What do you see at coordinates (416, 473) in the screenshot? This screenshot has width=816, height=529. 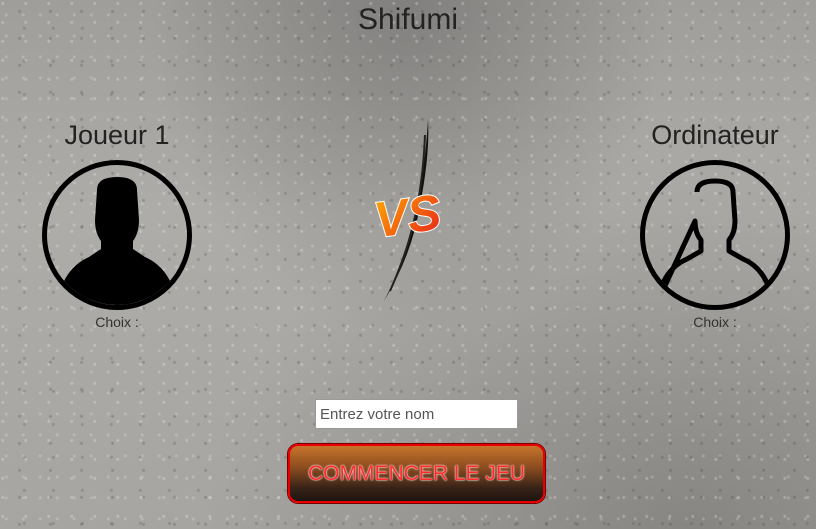 I see `start-game-button: COMMENCER LE JEU` at bounding box center [416, 473].